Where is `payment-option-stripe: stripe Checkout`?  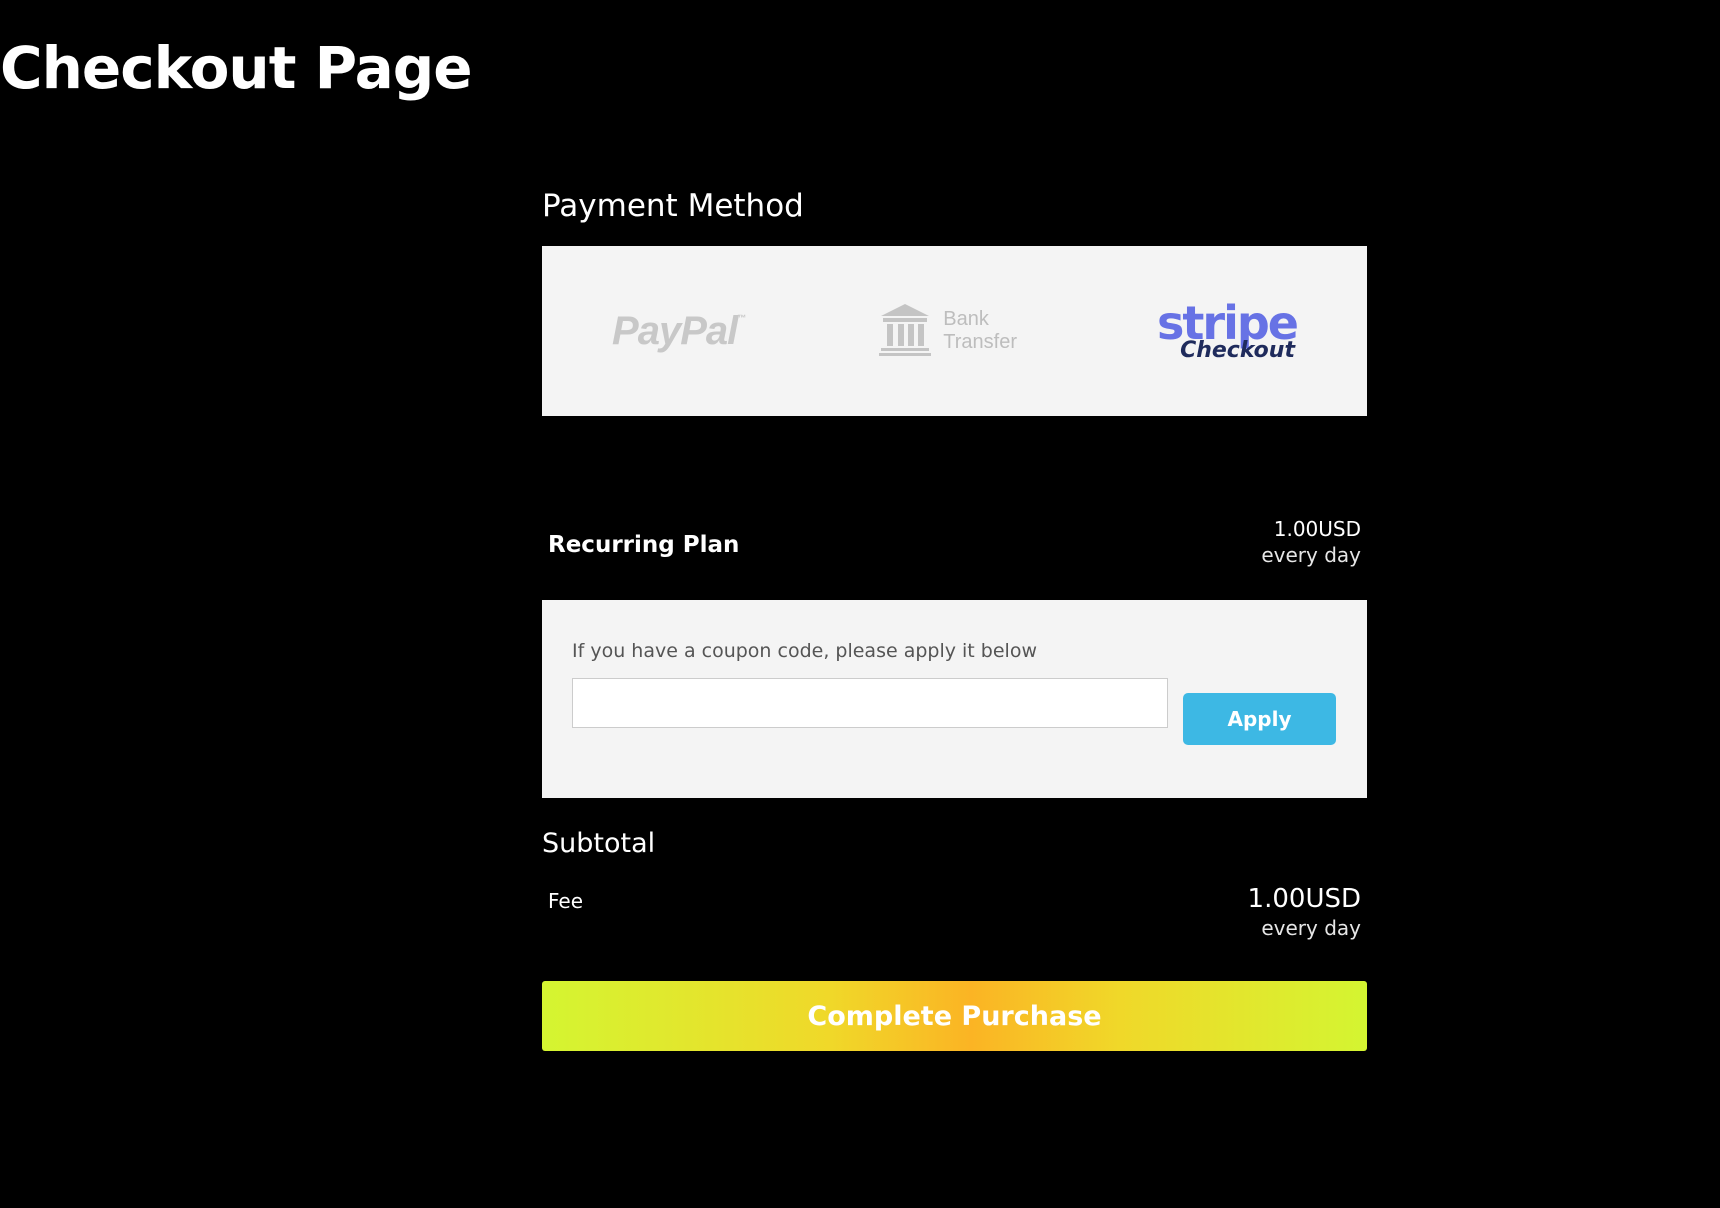
payment-option-stripe: stripe Checkout is located at coordinates (1228, 329).